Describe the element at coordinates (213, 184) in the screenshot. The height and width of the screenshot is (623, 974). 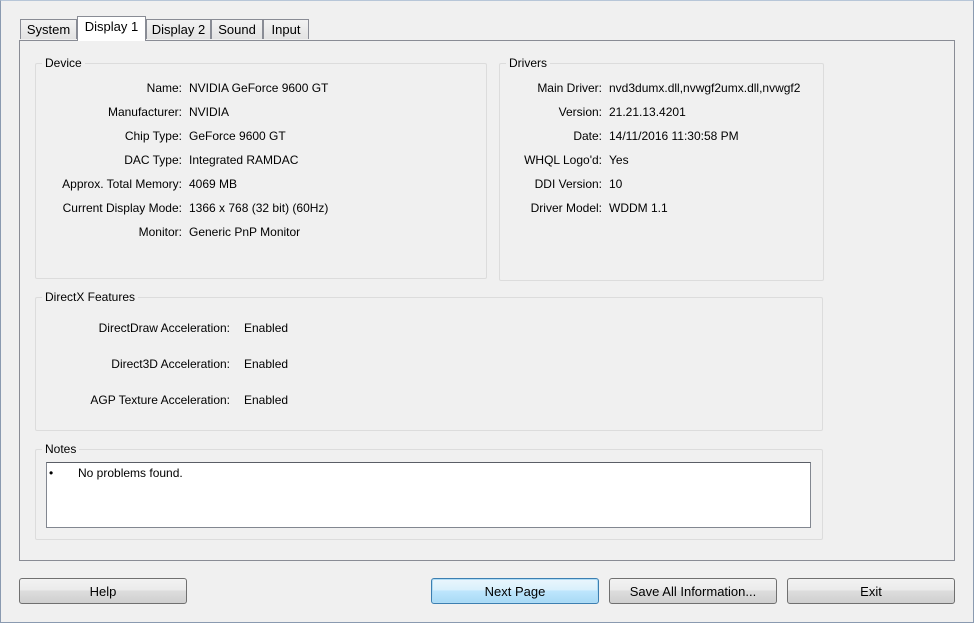
I see `device-value: 4069 MB` at that location.